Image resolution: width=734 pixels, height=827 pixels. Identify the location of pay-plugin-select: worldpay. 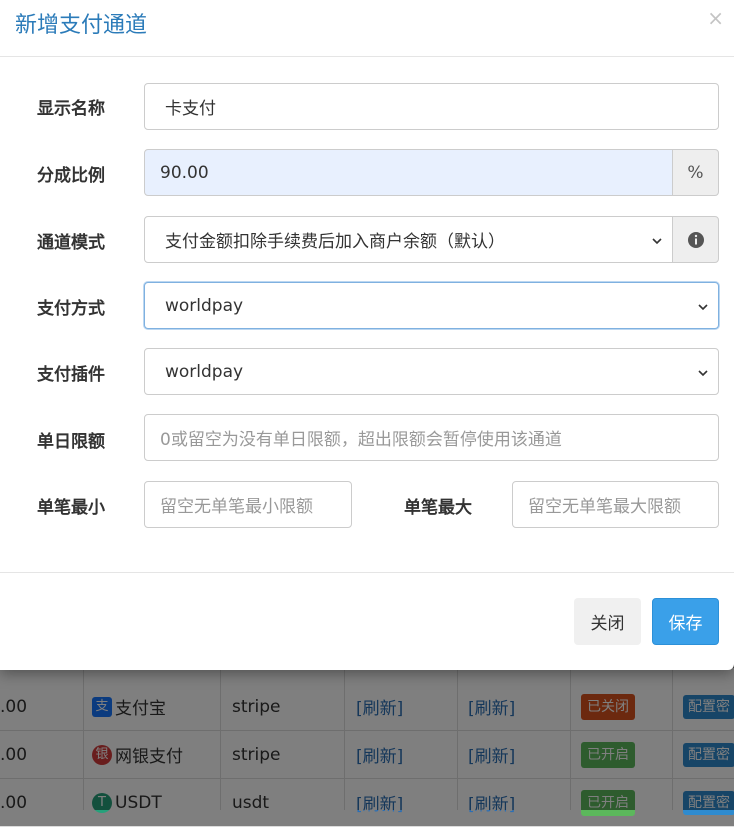
(431, 371).